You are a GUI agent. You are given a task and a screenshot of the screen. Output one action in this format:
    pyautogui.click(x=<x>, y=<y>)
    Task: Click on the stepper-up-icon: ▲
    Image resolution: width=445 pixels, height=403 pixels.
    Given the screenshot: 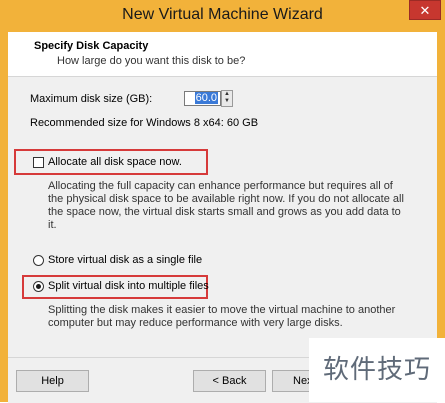 What is the action you would take?
    pyautogui.click(x=227, y=94)
    